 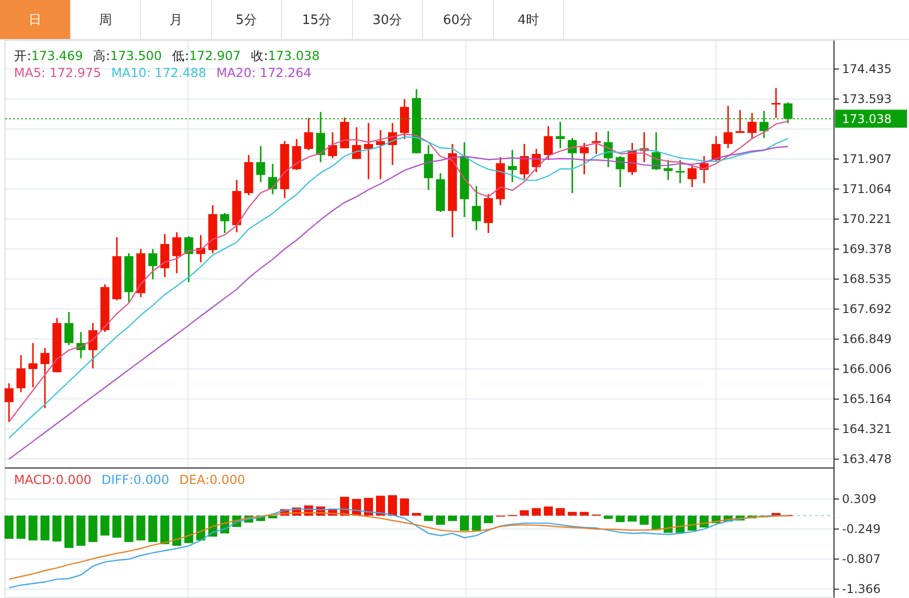 What do you see at coordinates (859, 499) in the screenshot?
I see `axis-label: 0.309` at bounding box center [859, 499].